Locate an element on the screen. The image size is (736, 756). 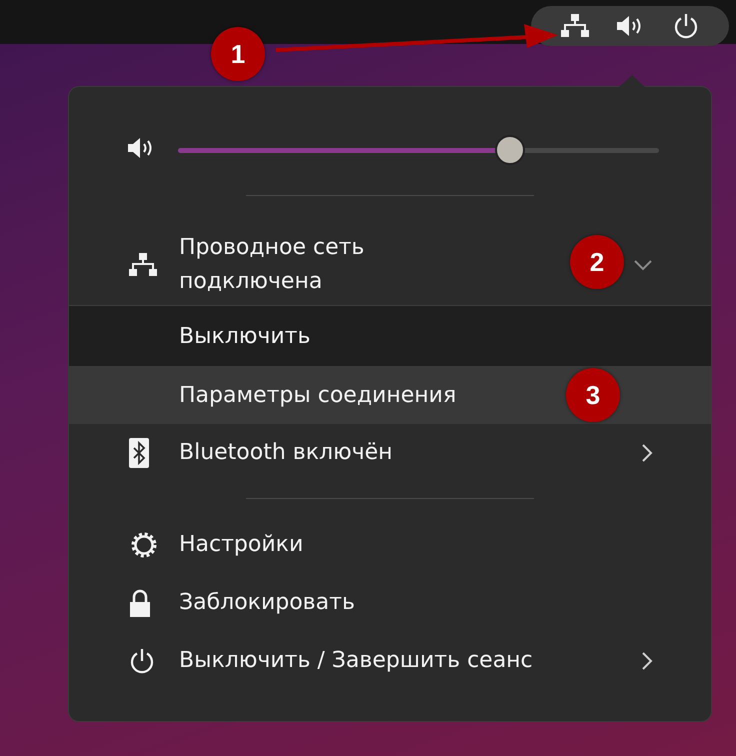
submenu-item: Выключить is located at coordinates (390, 336).